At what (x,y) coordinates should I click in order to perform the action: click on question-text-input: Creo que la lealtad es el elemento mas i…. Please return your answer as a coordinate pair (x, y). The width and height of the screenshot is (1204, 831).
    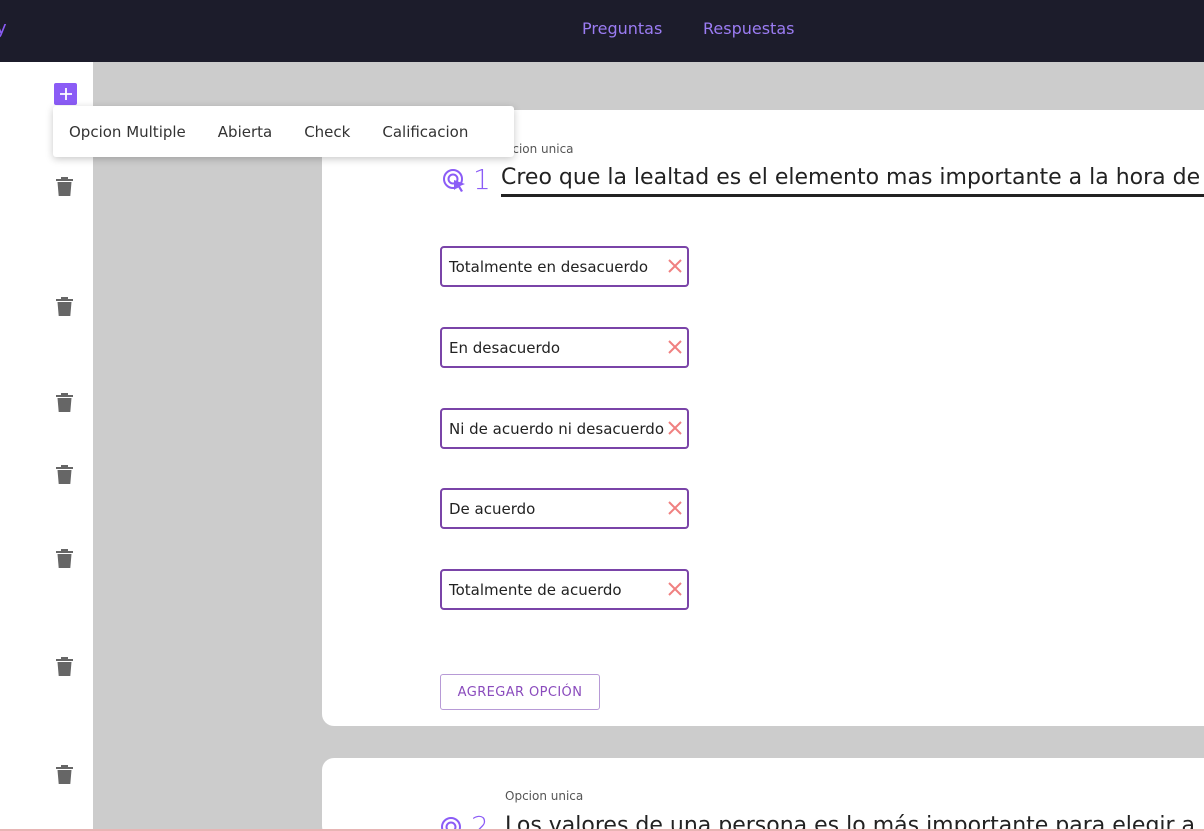
    Looking at the image, I should click on (852, 181).